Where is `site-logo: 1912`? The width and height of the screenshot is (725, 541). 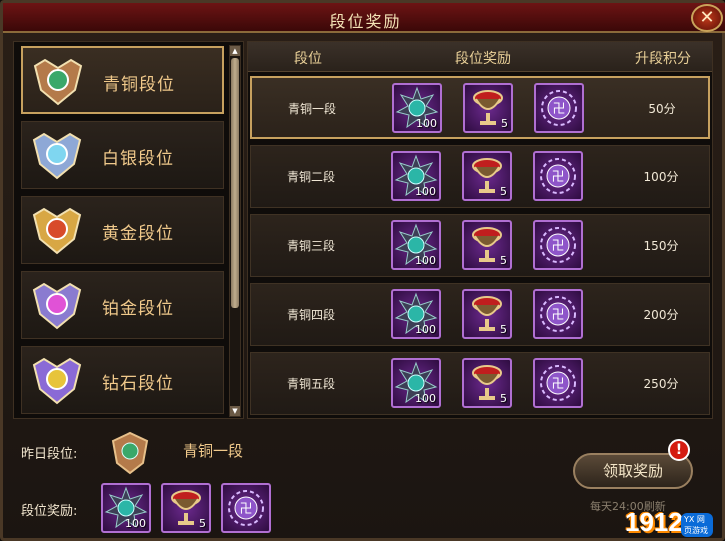 site-logo: 1912 is located at coordinates (654, 522).